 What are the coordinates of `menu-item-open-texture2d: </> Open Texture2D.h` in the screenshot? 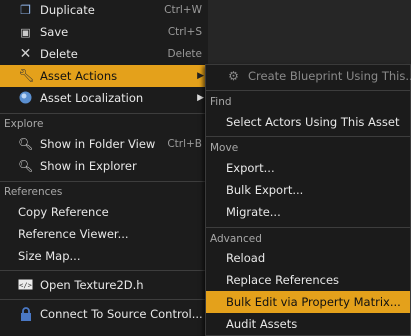 It's located at (104, 285).